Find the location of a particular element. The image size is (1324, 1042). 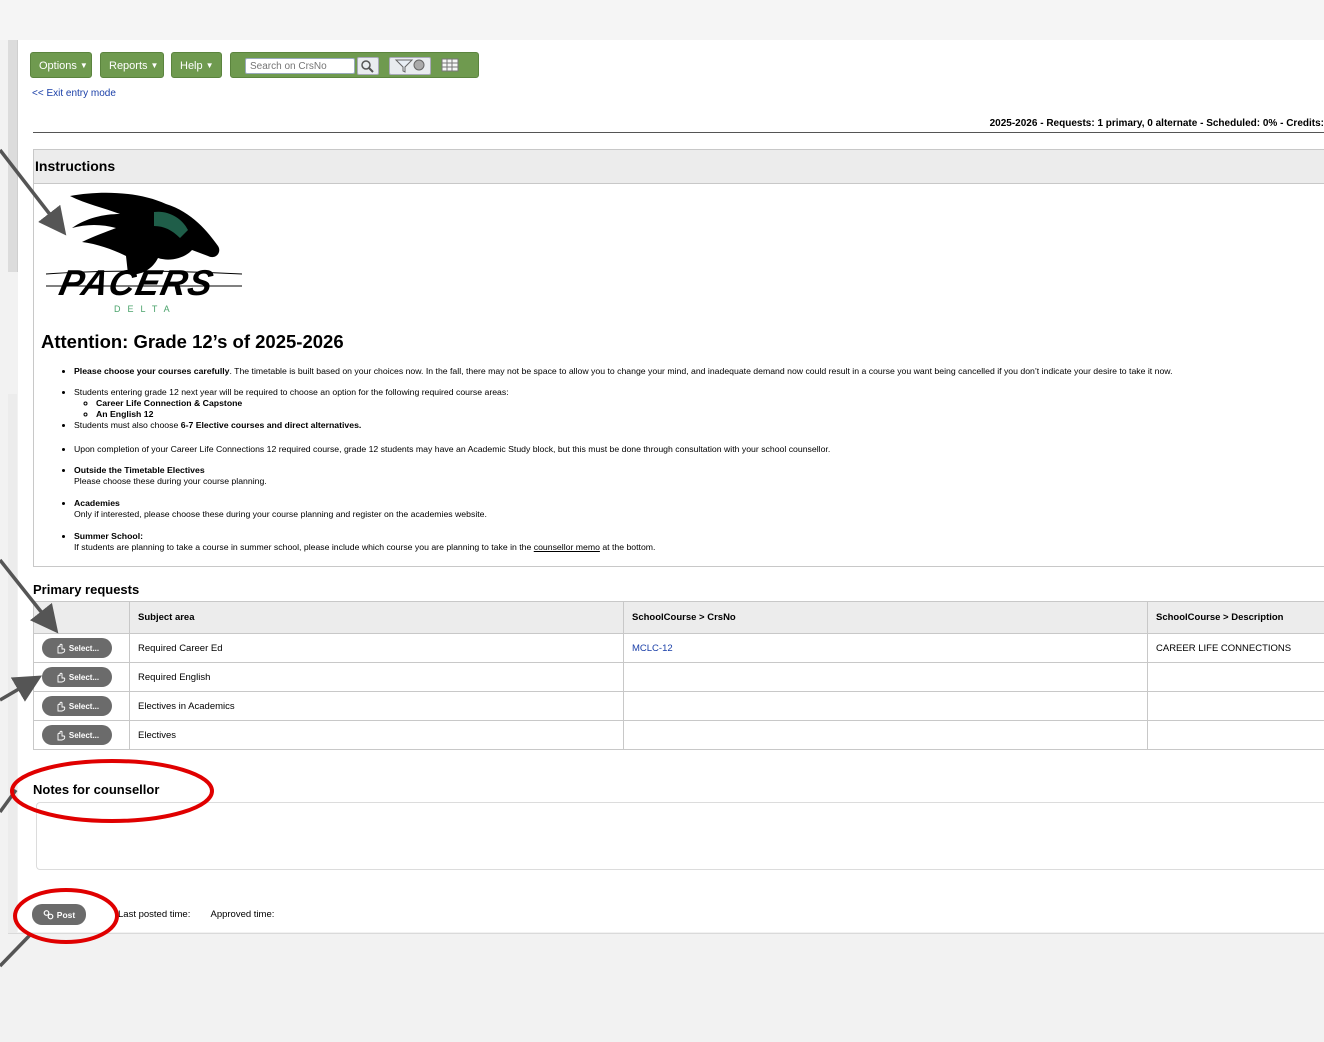

course-number-link: MCLC-12 is located at coordinates (652, 648).